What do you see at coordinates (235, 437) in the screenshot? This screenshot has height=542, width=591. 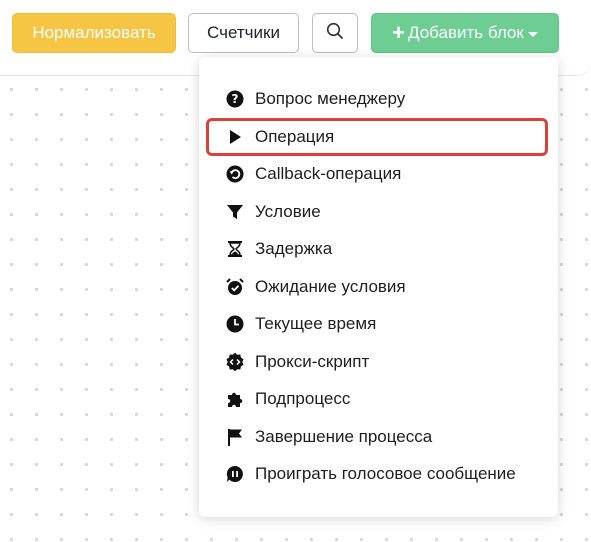 I see `flag-icon` at bounding box center [235, 437].